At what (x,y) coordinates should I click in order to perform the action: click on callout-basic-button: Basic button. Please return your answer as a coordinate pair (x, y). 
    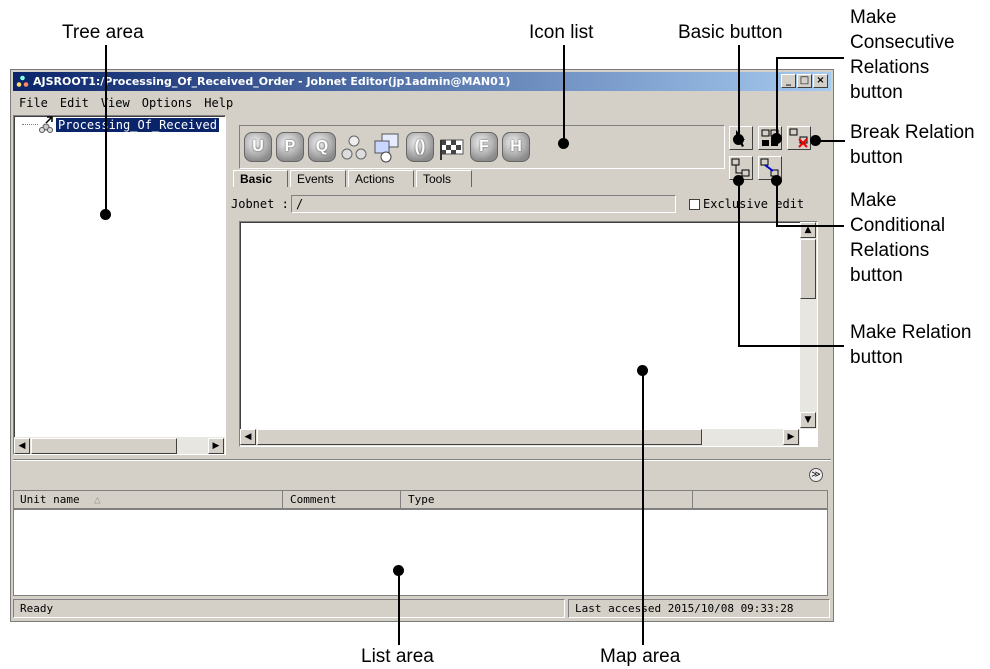
    Looking at the image, I should click on (730, 32).